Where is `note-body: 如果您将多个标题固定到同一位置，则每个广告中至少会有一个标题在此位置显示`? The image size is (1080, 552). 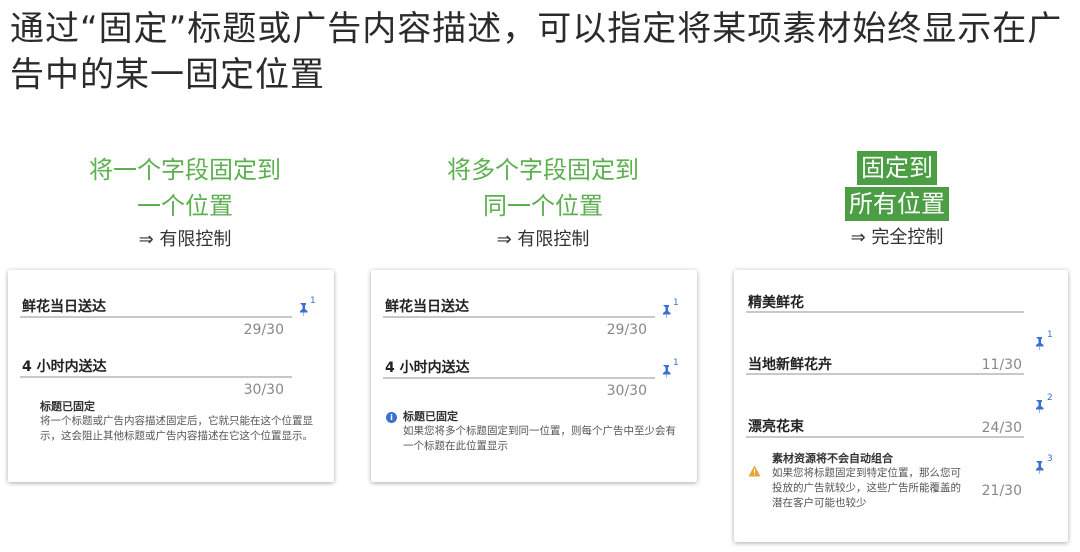 note-body: 如果您将多个标题固定到同一位置，则每个广告中至少会有一个标题在此位置显示 is located at coordinates (539, 438).